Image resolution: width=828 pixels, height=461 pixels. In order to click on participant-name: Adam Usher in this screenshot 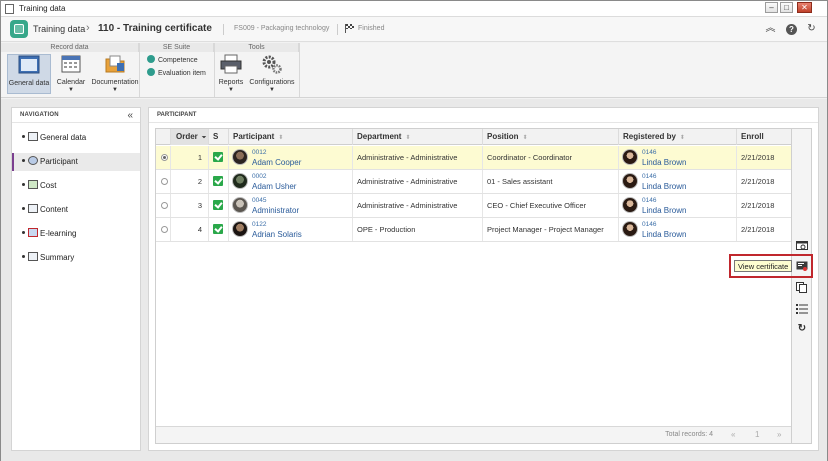, I will do `click(274, 186)`.